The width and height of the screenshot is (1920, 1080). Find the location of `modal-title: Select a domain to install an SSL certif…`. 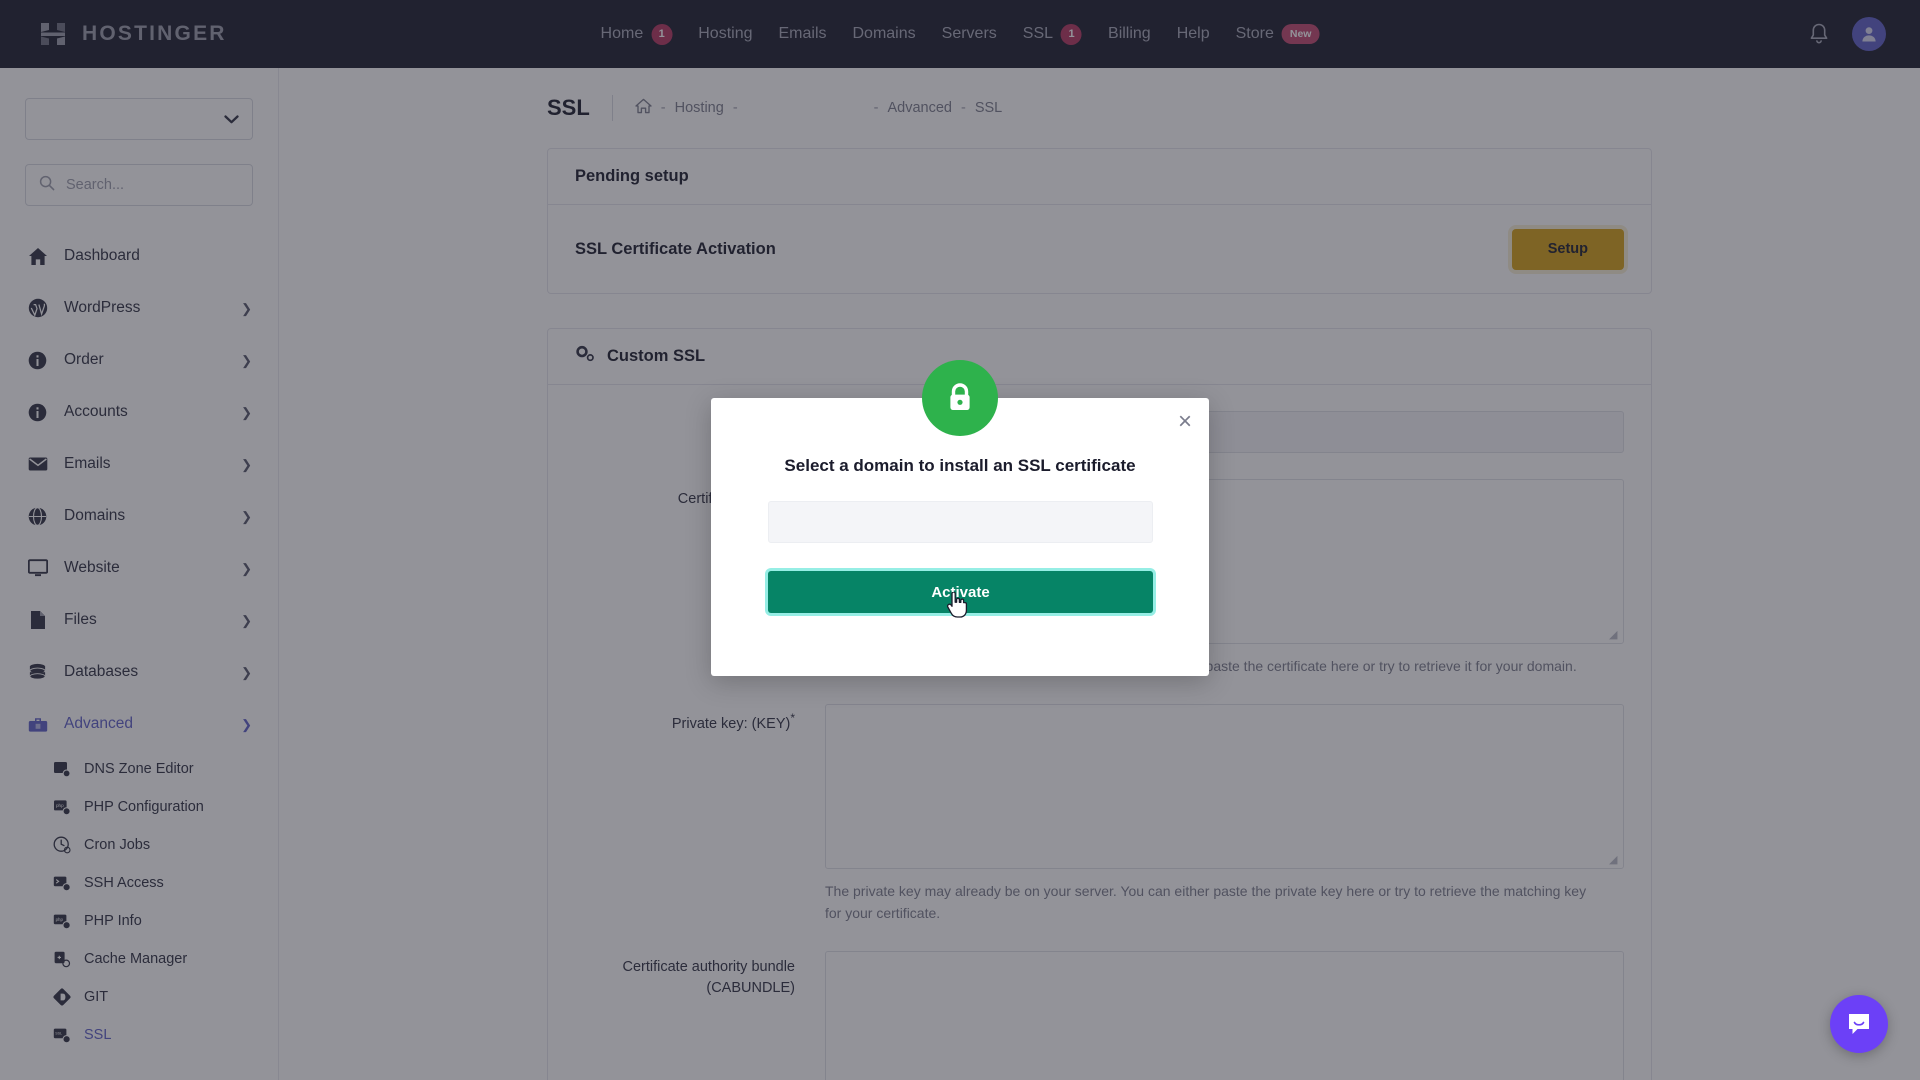

modal-title: Select a domain to install an SSL certif… is located at coordinates (960, 465).